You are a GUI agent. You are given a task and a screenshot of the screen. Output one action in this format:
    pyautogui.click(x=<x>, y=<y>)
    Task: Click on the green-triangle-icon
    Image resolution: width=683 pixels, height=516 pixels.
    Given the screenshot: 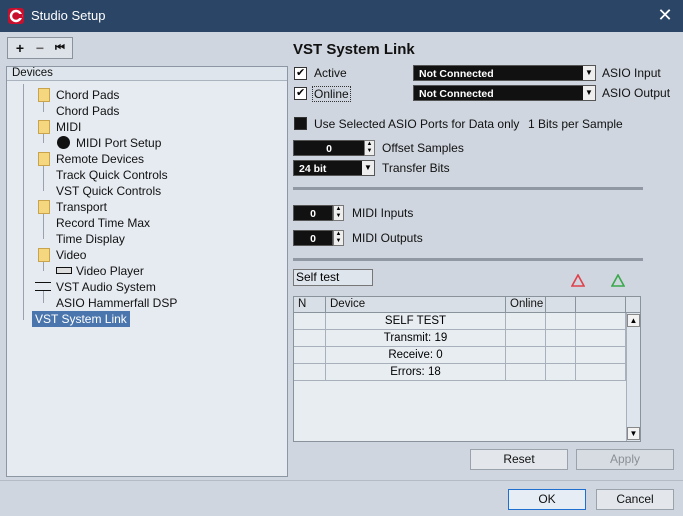 What is the action you would take?
    pyautogui.click(x=618, y=280)
    